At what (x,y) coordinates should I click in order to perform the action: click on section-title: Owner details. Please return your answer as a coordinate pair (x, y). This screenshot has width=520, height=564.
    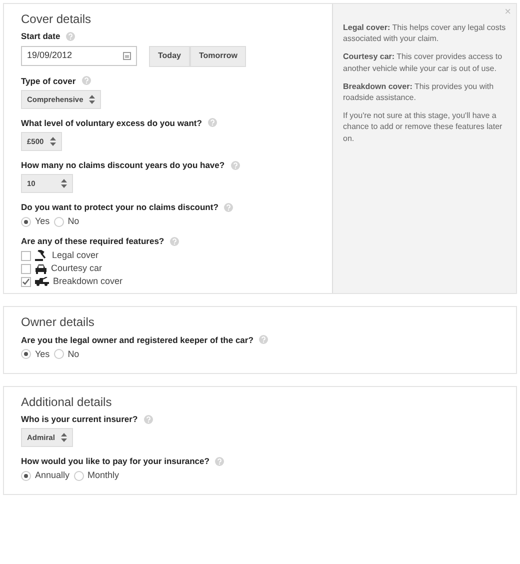
    Looking at the image, I should click on (58, 322).